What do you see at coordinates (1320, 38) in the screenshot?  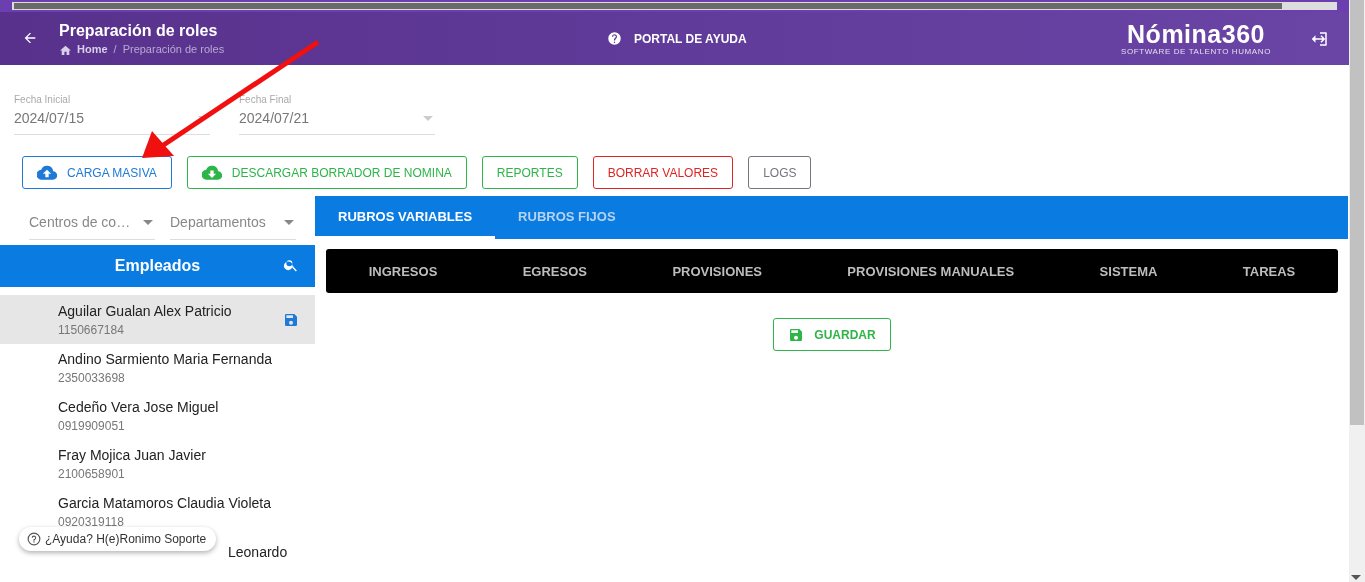 I see `logout-button` at bounding box center [1320, 38].